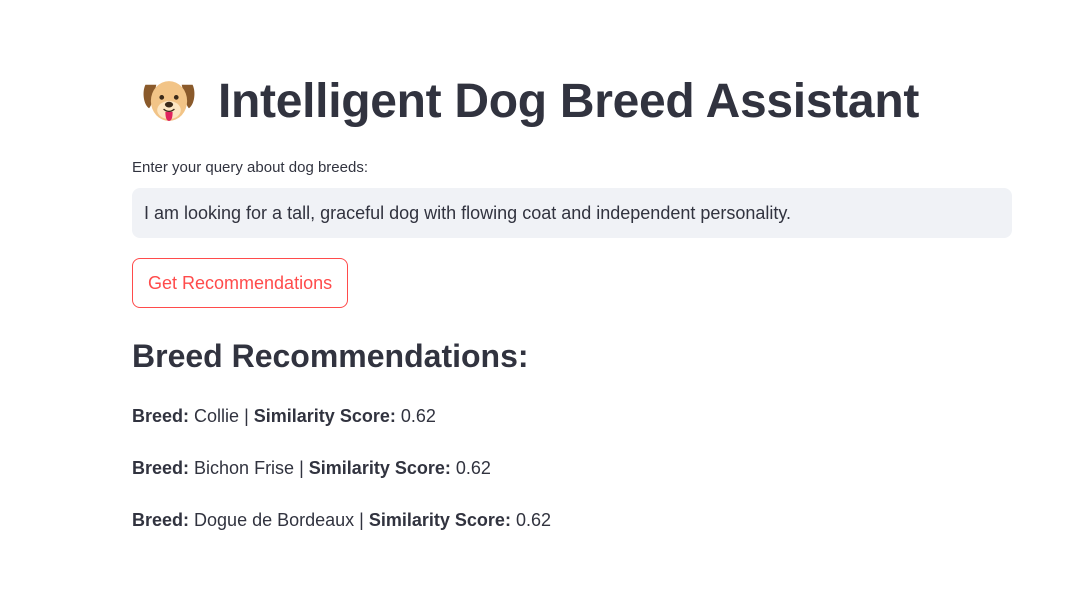 This screenshot has width=1068, height=608. Describe the element at coordinates (217, 416) in the screenshot. I see `breed-name: Collie` at that location.